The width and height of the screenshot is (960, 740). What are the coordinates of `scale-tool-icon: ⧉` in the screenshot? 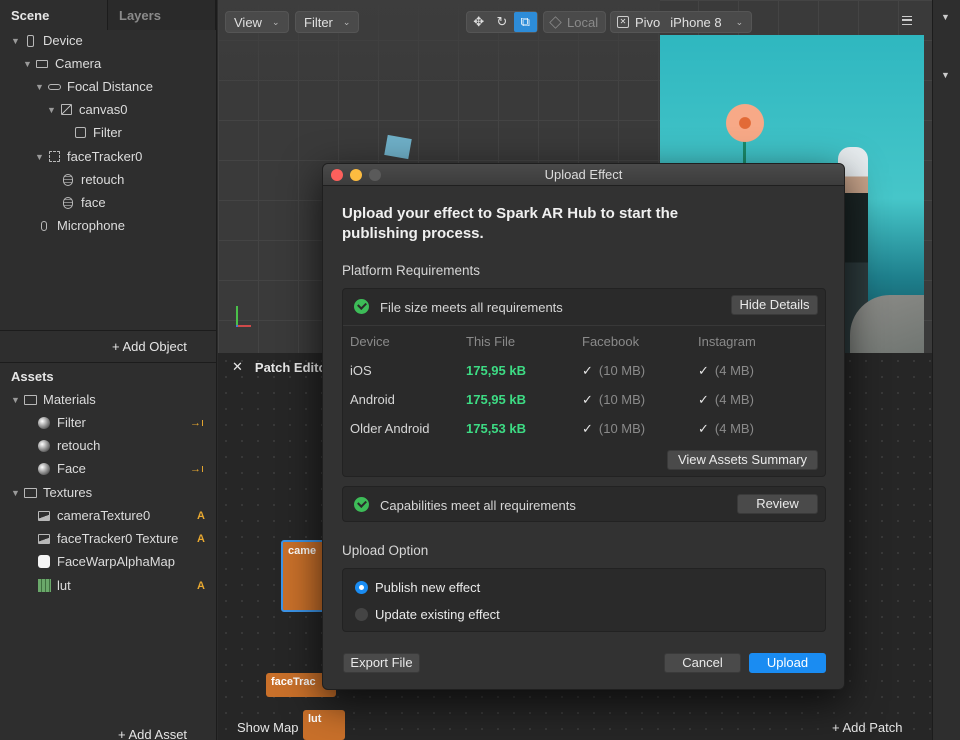 It's located at (525, 22).